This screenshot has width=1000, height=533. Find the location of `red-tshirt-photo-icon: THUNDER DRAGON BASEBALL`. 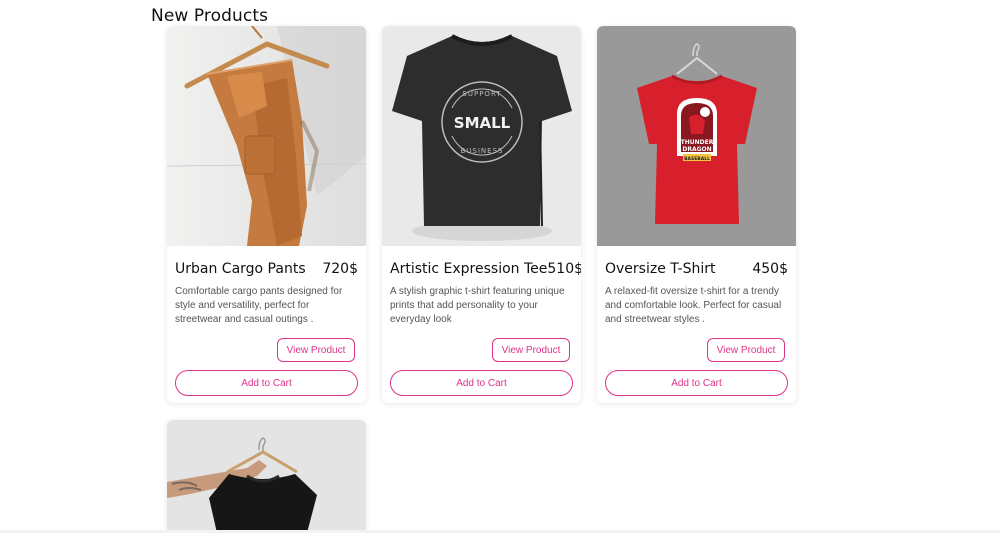

red-tshirt-photo-icon: THUNDER DRAGON BASEBALL is located at coordinates (696, 136).